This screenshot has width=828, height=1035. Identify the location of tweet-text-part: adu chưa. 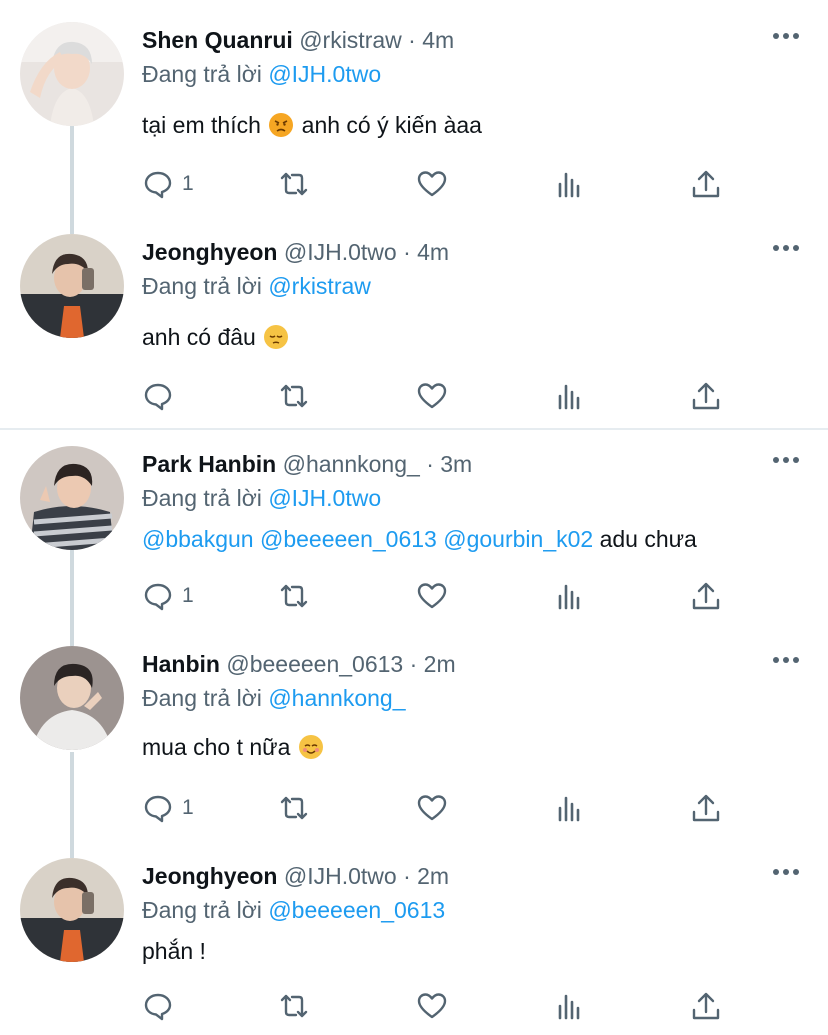
(648, 539).